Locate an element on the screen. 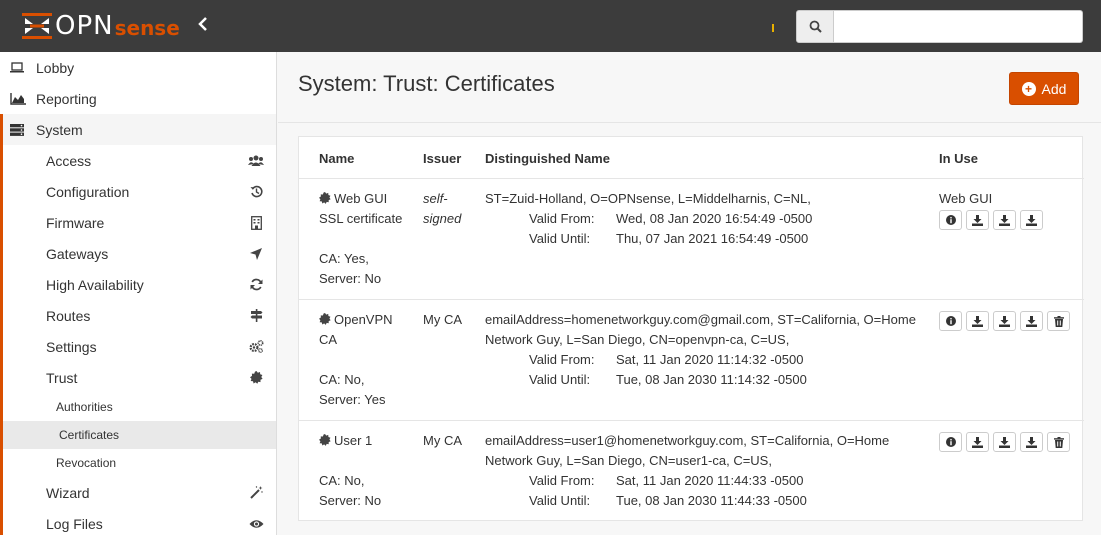 This screenshot has height=535, width=1101. sidebar-item-routes: Routes is located at coordinates (139, 315).